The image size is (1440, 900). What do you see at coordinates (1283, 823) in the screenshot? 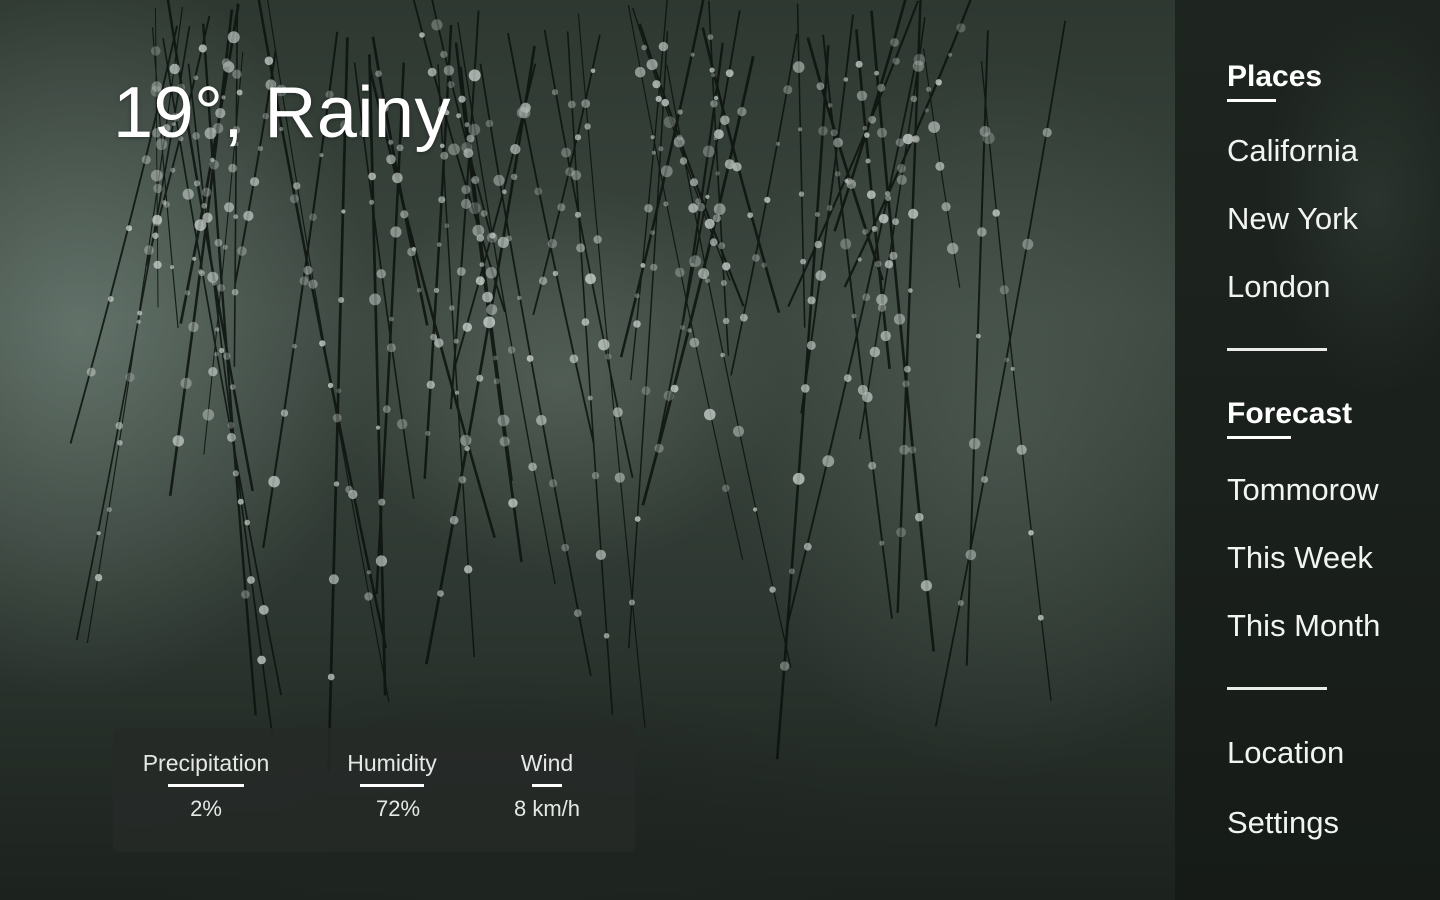
I see `settings-link: Settings` at bounding box center [1283, 823].